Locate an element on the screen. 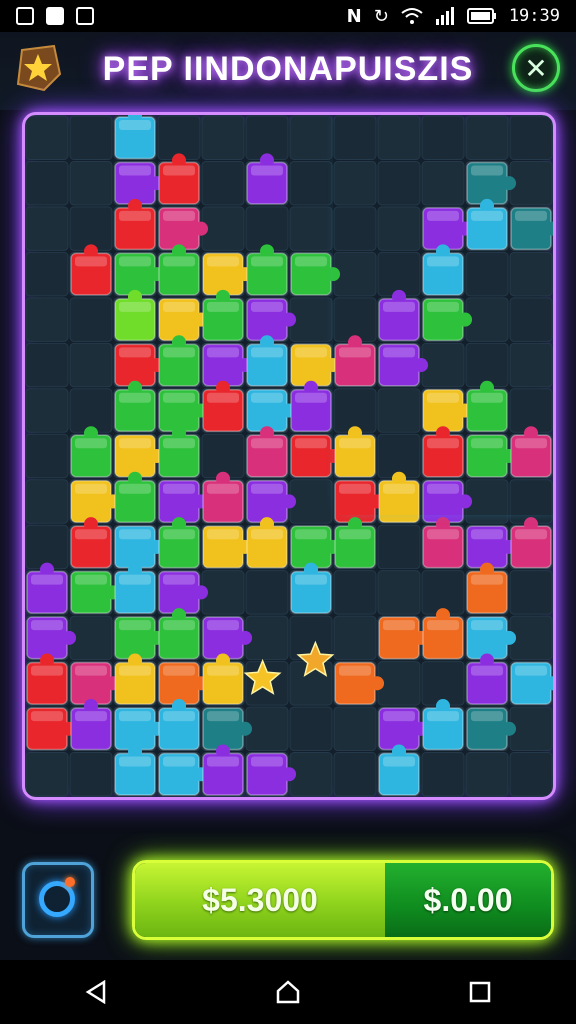  close-button: ✕ is located at coordinates (536, 68).